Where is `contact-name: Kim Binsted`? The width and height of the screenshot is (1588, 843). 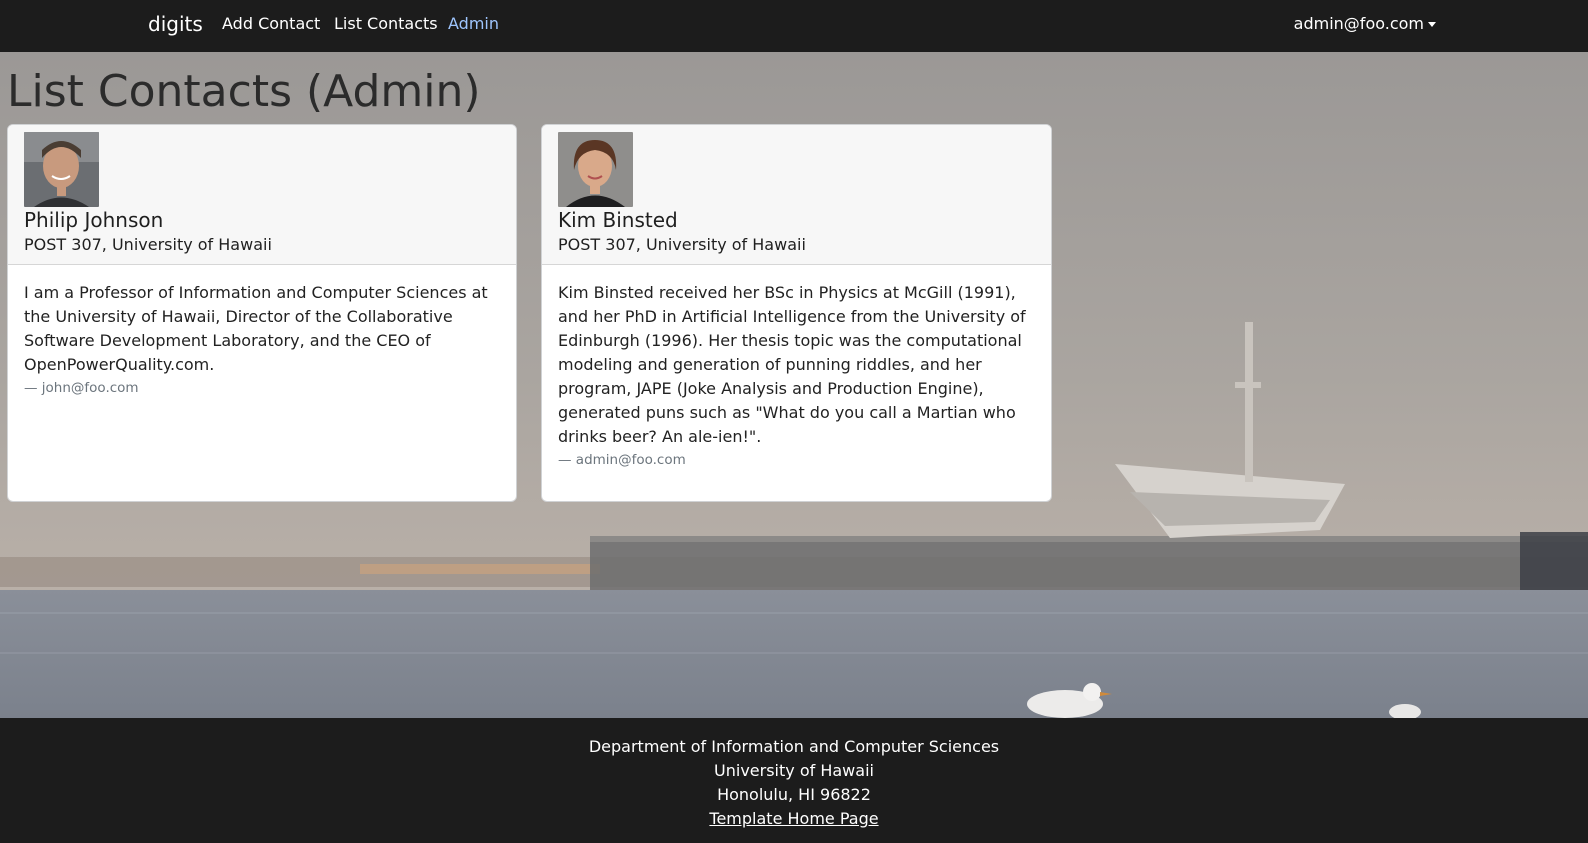
contact-name: Kim Binsted is located at coordinates (618, 220).